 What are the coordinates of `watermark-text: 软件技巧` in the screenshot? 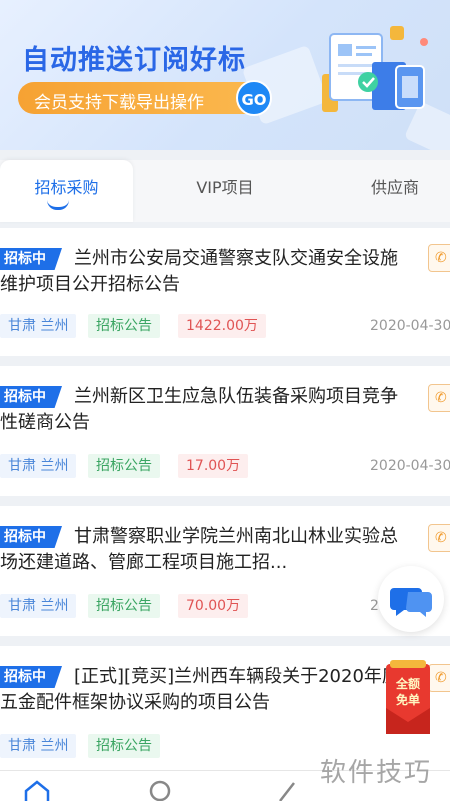 It's located at (376, 773).